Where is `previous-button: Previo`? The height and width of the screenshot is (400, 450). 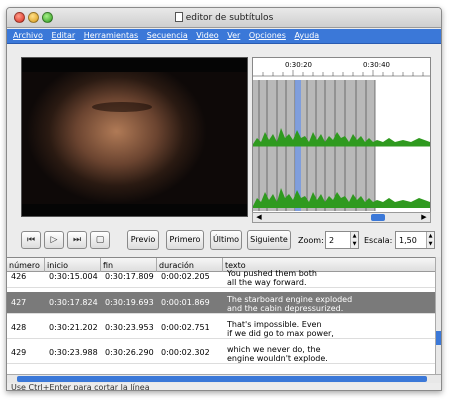 previous-button: Previo is located at coordinates (143, 240).